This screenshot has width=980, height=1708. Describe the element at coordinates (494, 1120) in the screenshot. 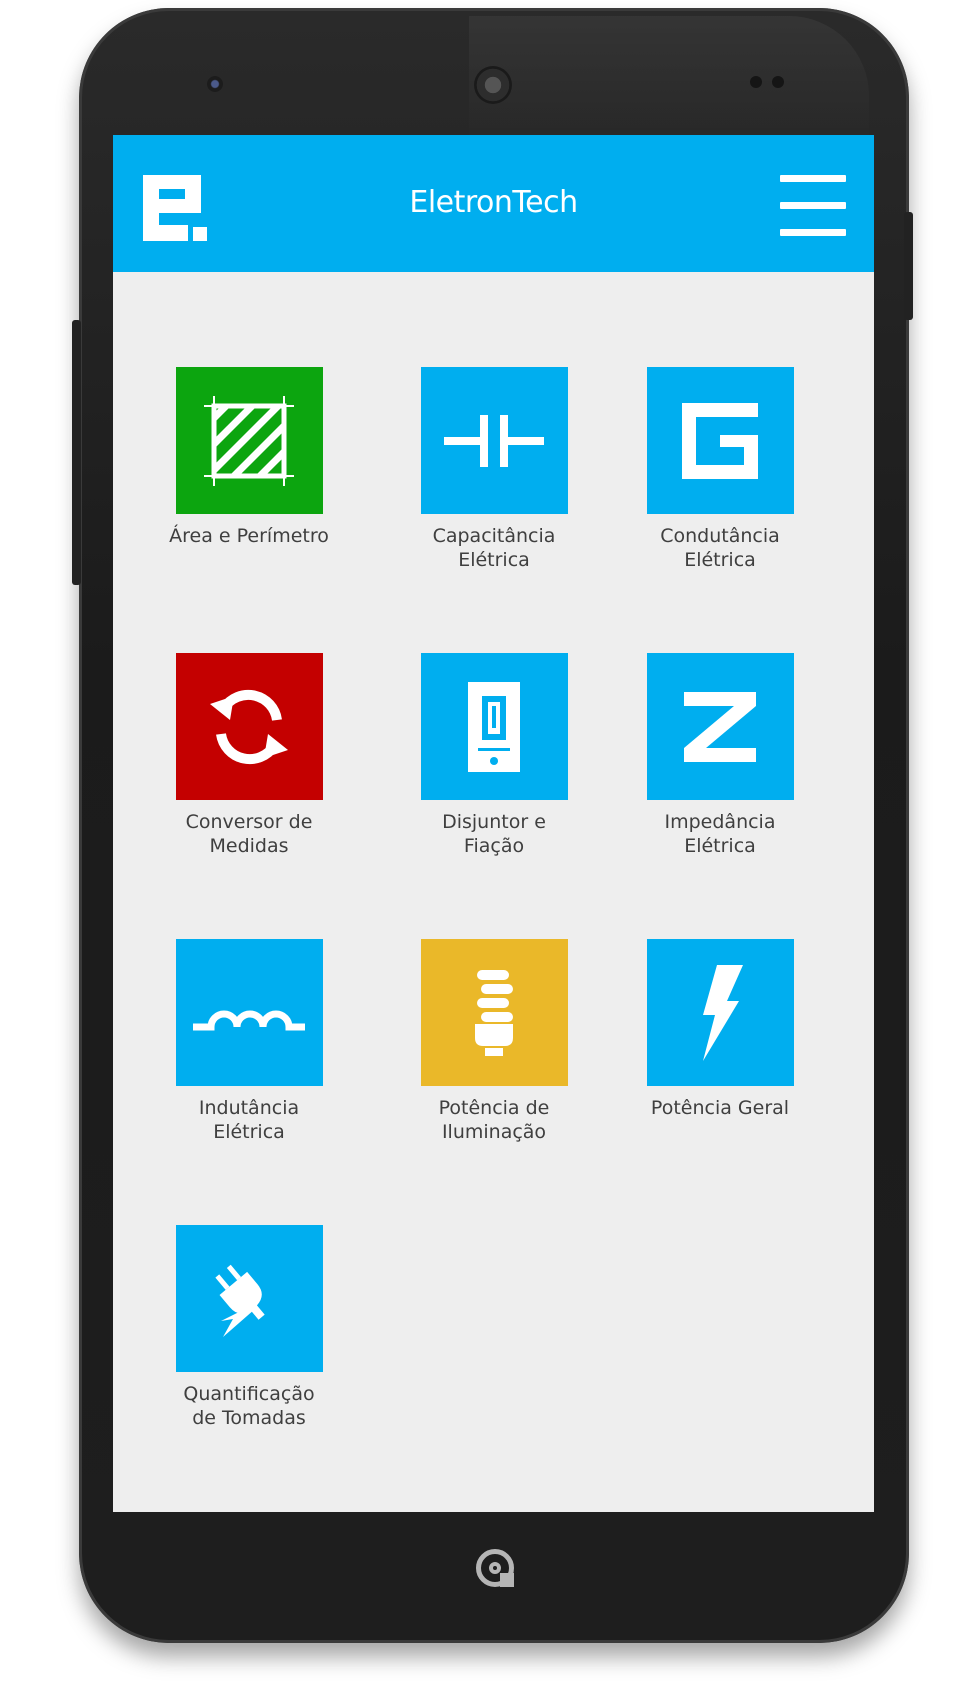

I see `tile-label: Potência de Iluminação` at that location.